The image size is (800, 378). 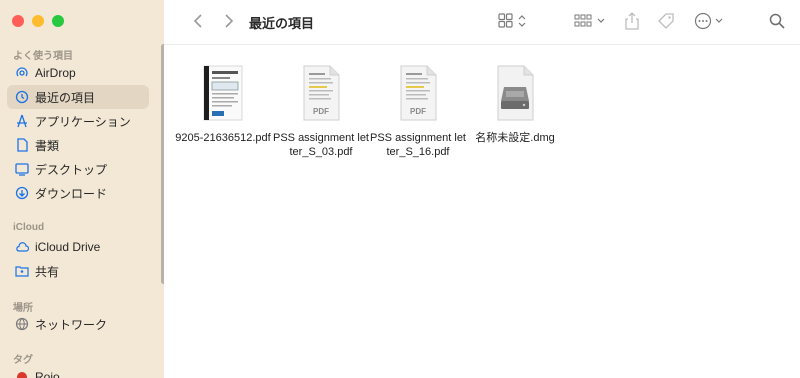 I want to click on share-button, so click(x=632, y=21).